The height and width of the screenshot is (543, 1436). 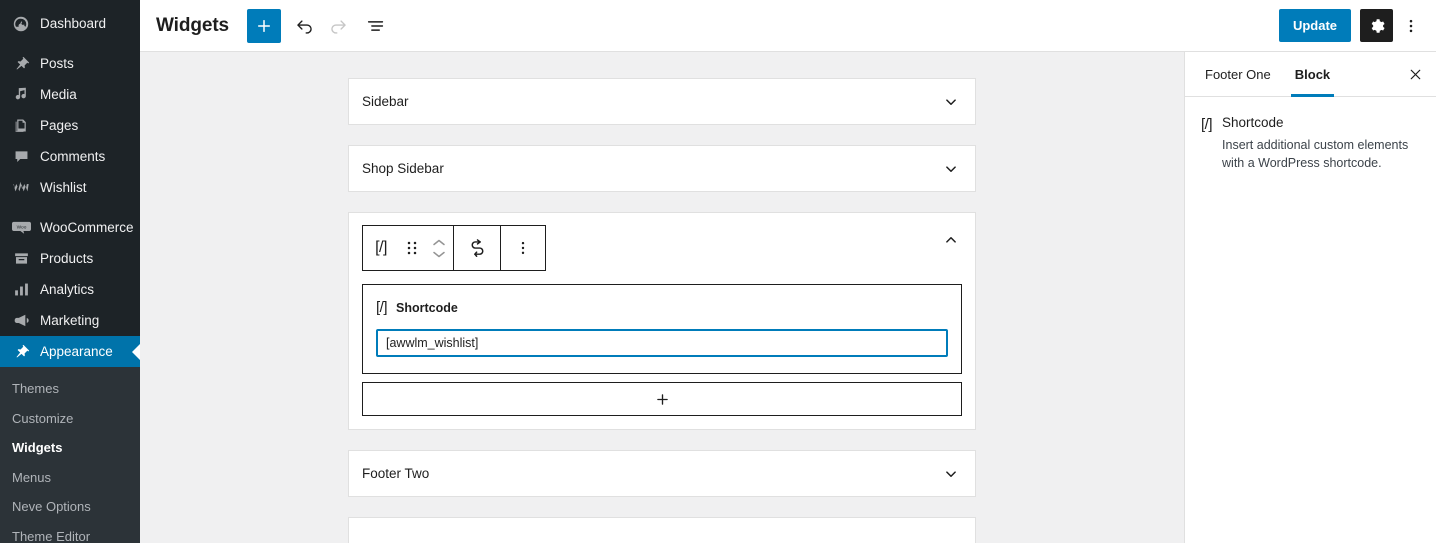 What do you see at coordinates (70, 448) in the screenshot?
I see `submenu-item-widgets: Widgets` at bounding box center [70, 448].